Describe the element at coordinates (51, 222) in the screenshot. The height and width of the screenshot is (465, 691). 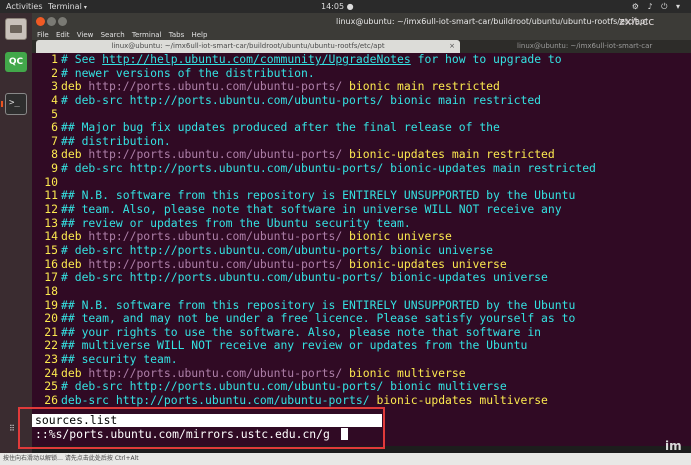
I see `line-number: 13` at that location.